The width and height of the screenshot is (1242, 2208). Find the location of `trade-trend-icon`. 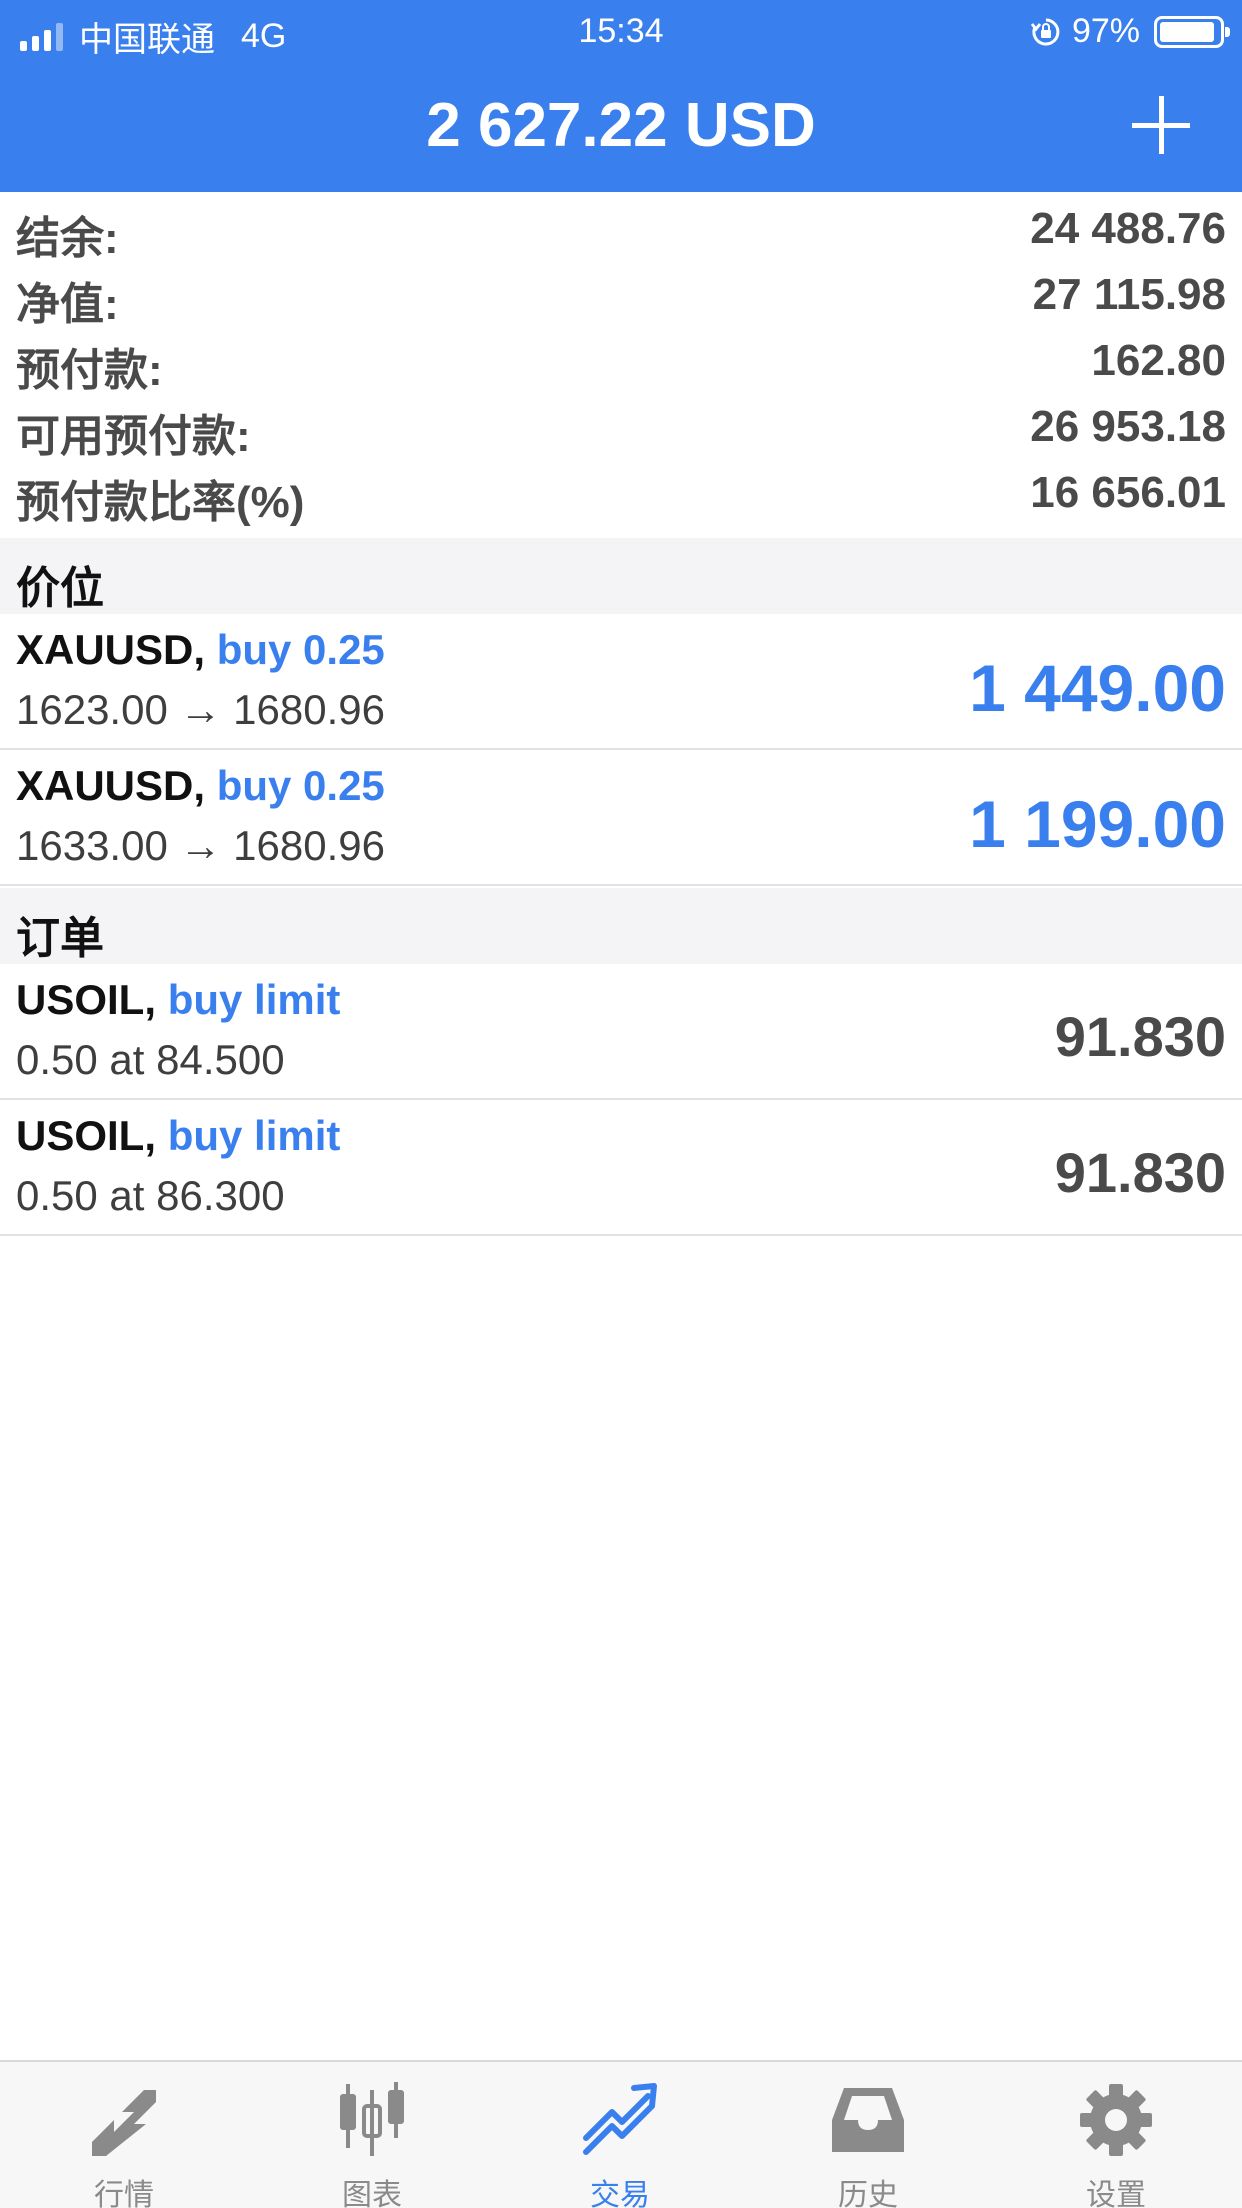

trade-trend-icon is located at coordinates (620, 2119).